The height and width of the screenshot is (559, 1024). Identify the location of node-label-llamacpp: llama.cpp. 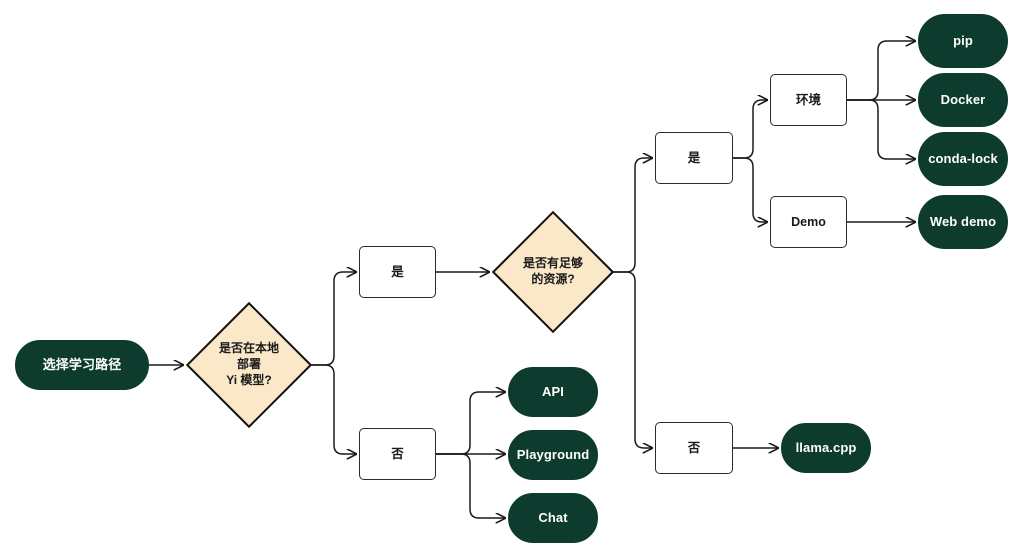
(826, 448).